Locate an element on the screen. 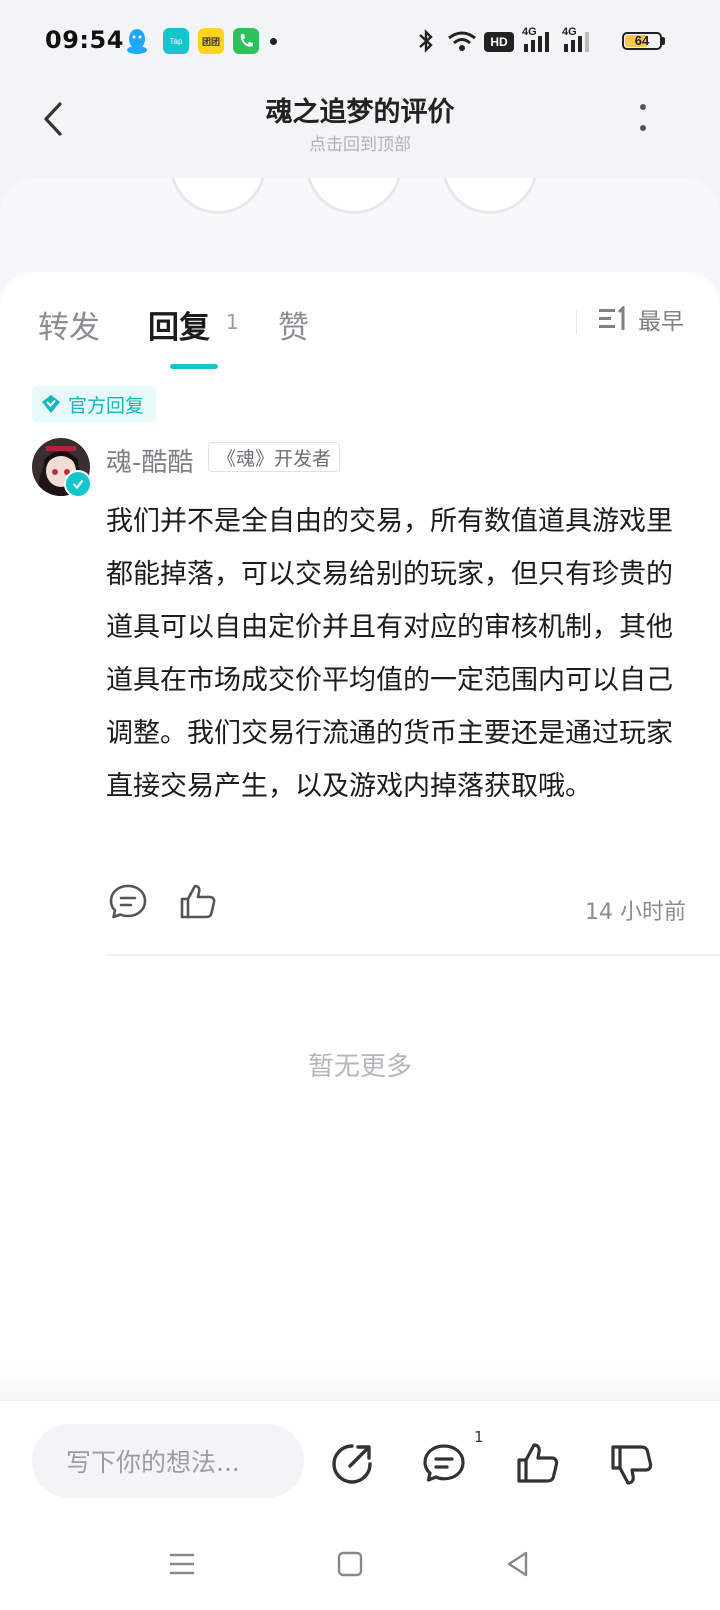 Image resolution: width=720 pixels, height=1610 pixels. like-button is located at coordinates (538, 1464).